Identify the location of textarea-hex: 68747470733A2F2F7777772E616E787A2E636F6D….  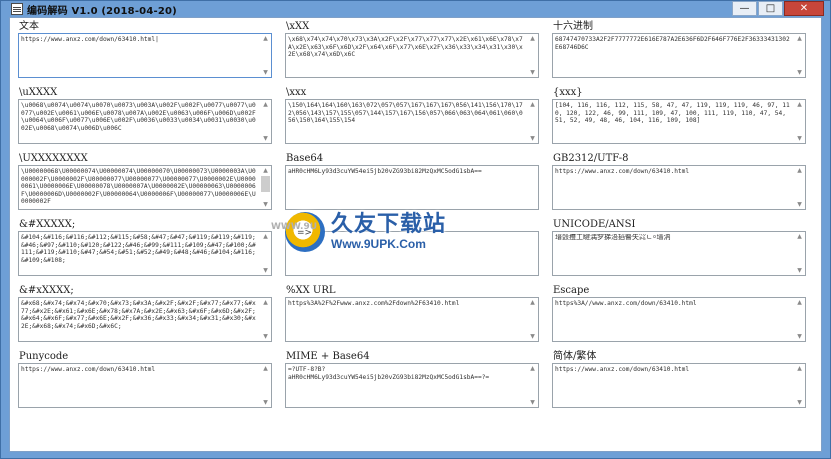
(679, 55).